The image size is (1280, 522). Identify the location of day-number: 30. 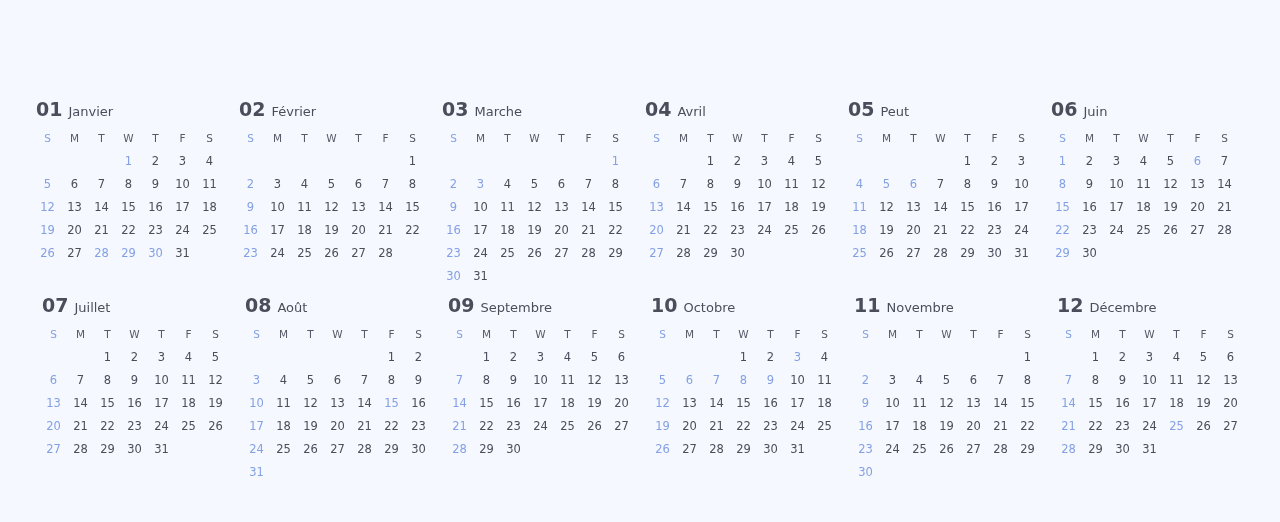
(134, 448).